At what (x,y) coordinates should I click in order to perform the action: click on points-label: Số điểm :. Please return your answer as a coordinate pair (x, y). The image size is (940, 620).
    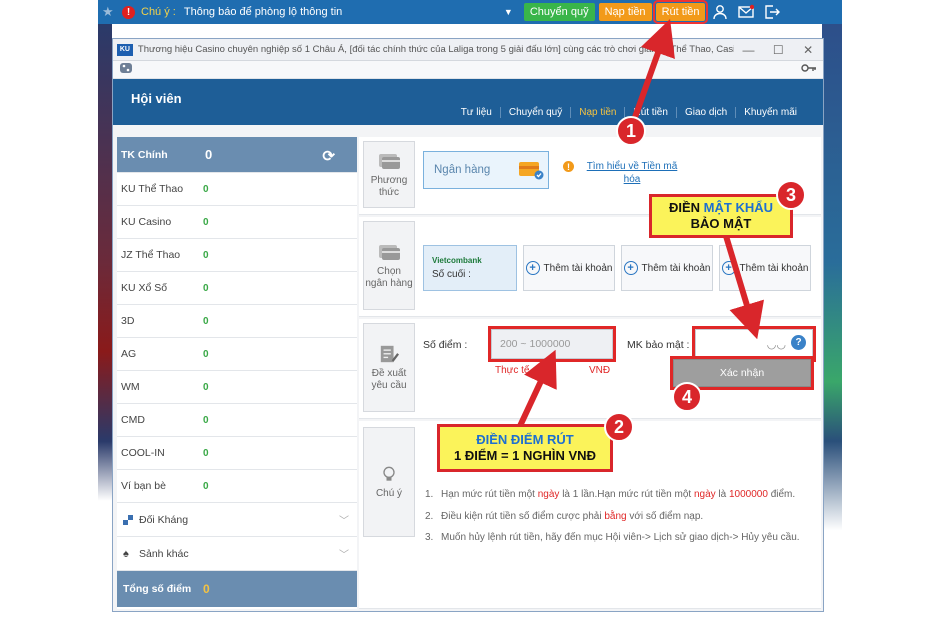
    Looking at the image, I should click on (445, 345).